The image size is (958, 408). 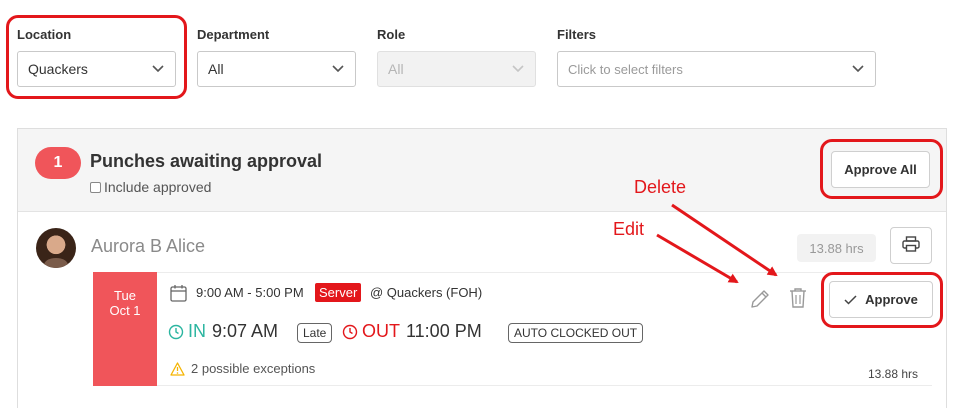 What do you see at coordinates (338, 292) in the screenshot?
I see `role-tag: Server` at bounding box center [338, 292].